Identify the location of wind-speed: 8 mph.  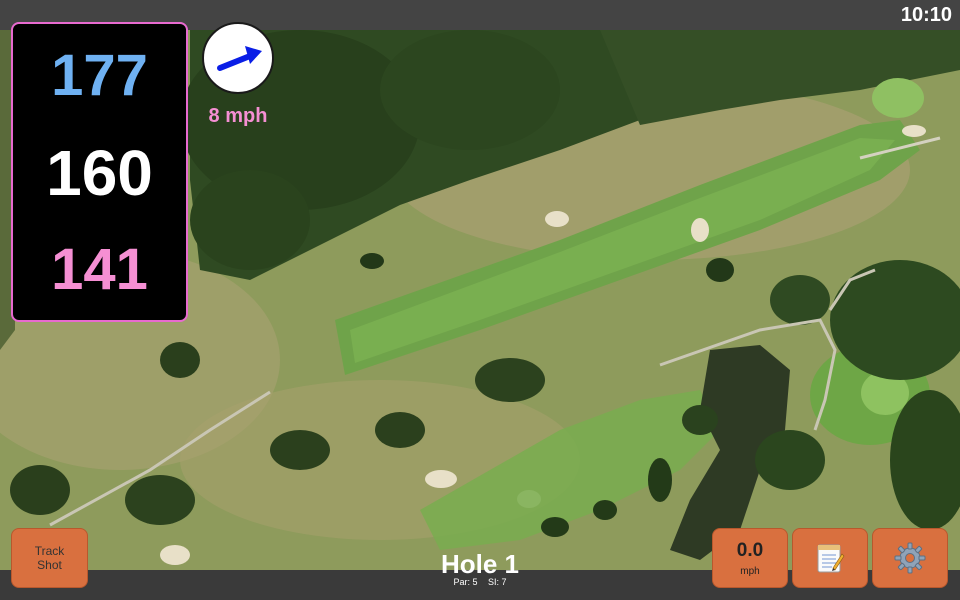
(238, 116).